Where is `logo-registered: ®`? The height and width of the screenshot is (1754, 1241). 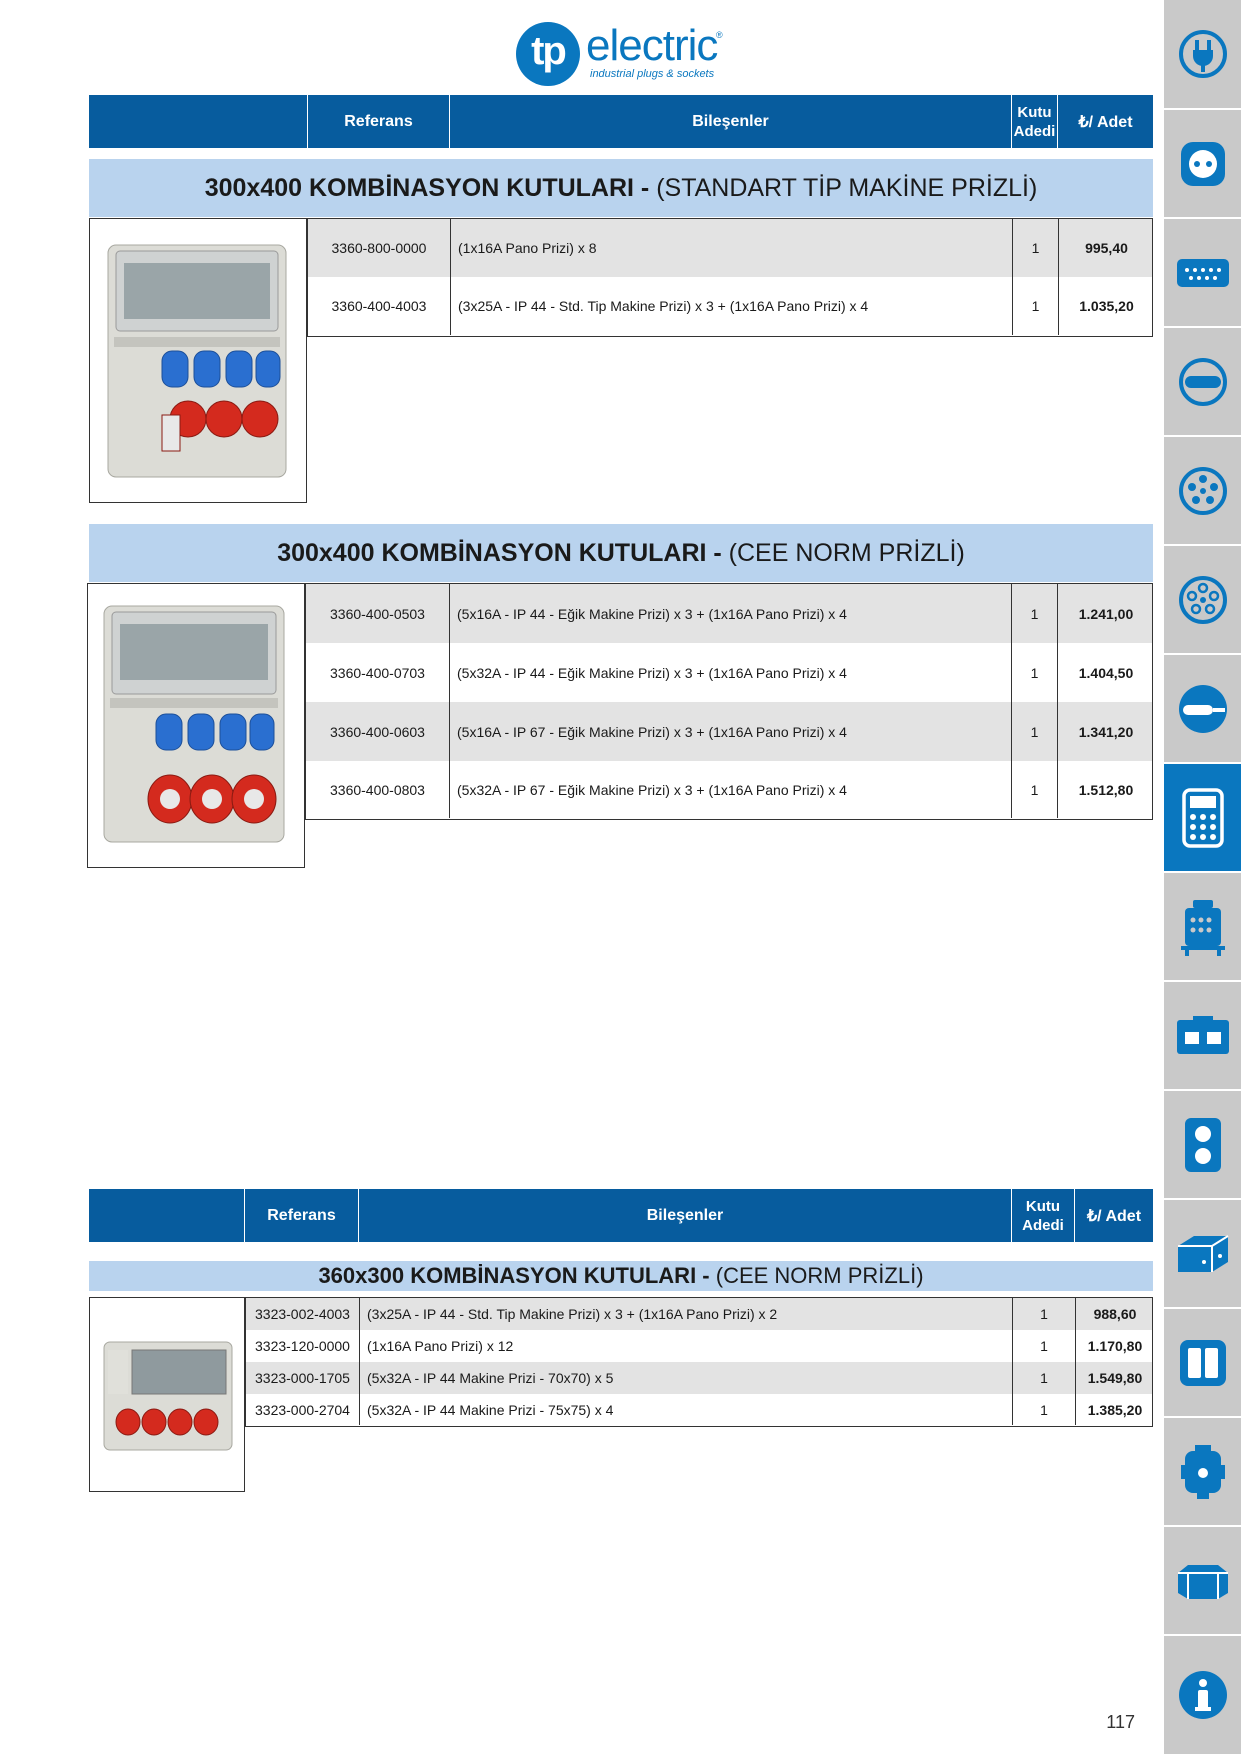
logo-registered: ® is located at coordinates (719, 35).